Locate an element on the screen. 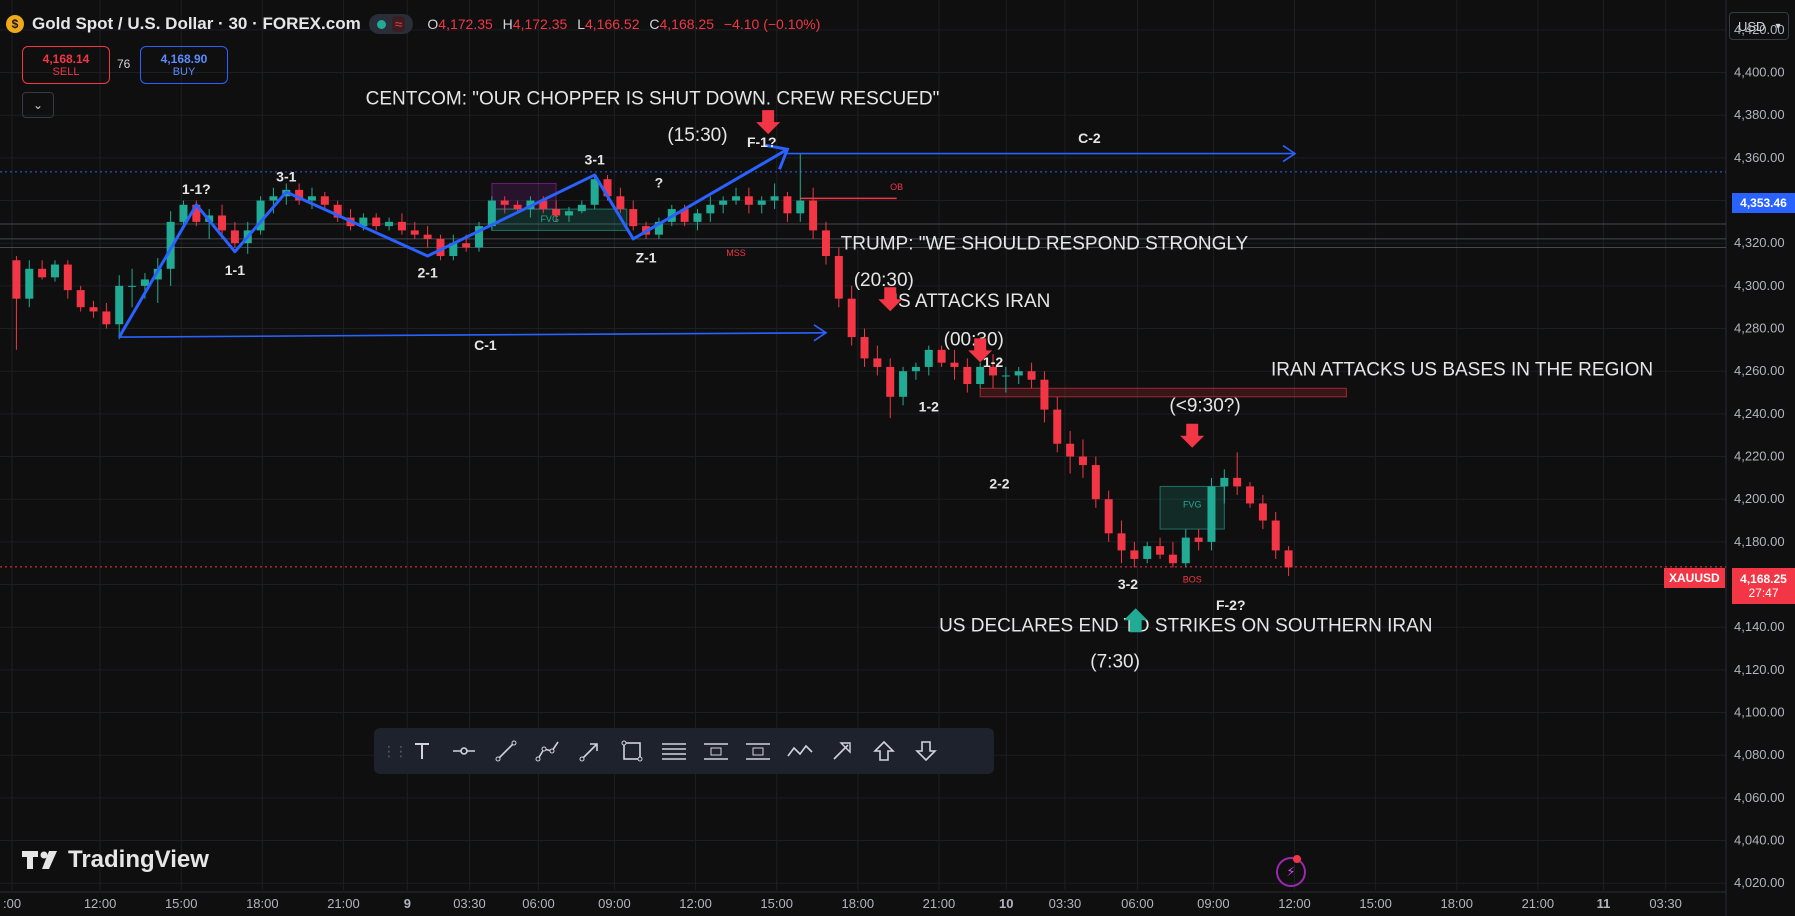 Image resolution: width=1795 pixels, height=916 pixels. tradingview-logo: TradingView is located at coordinates (115, 860).